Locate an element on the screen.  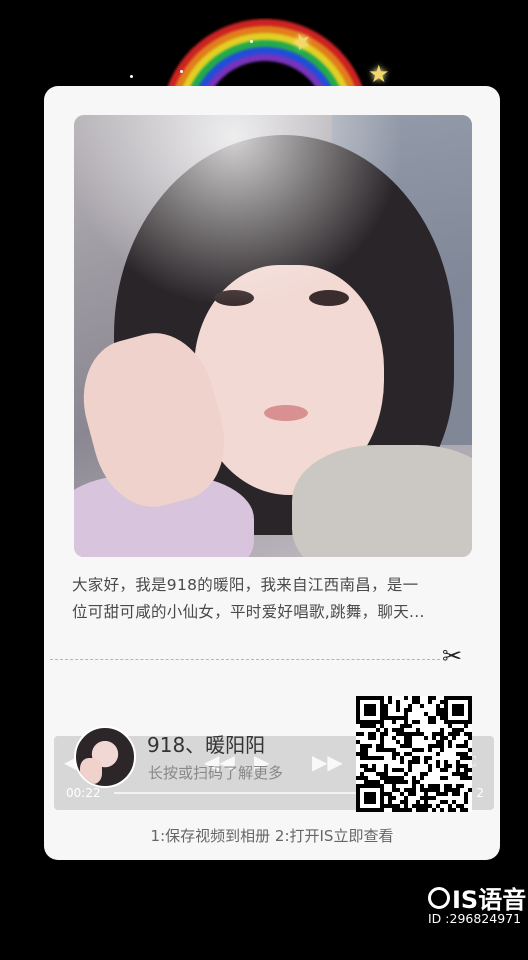
location-pin-icon is located at coordinates (439, 898).